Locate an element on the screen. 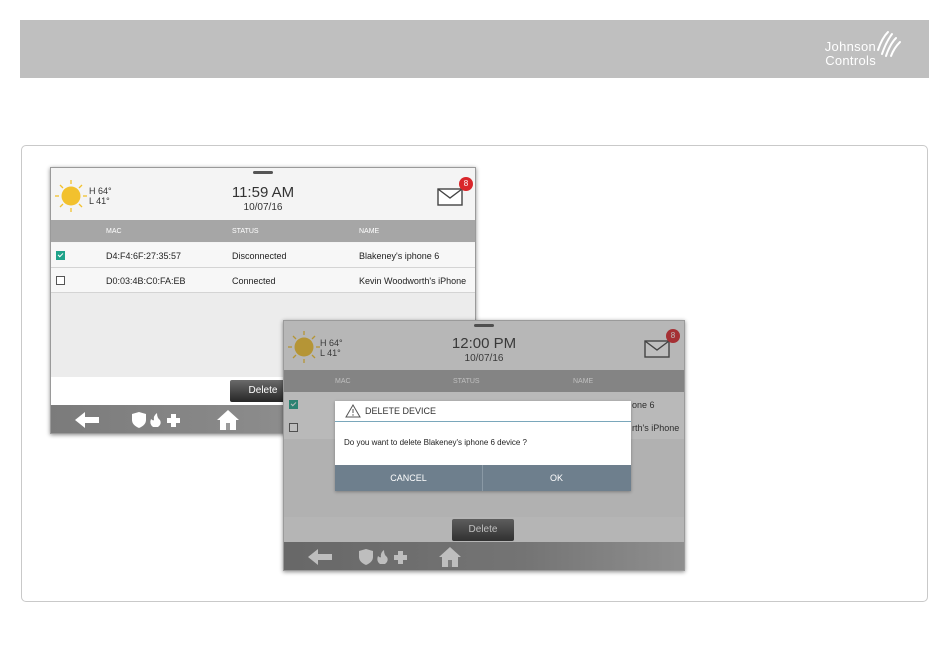  clock-time: 11:59 AM is located at coordinates (263, 192).